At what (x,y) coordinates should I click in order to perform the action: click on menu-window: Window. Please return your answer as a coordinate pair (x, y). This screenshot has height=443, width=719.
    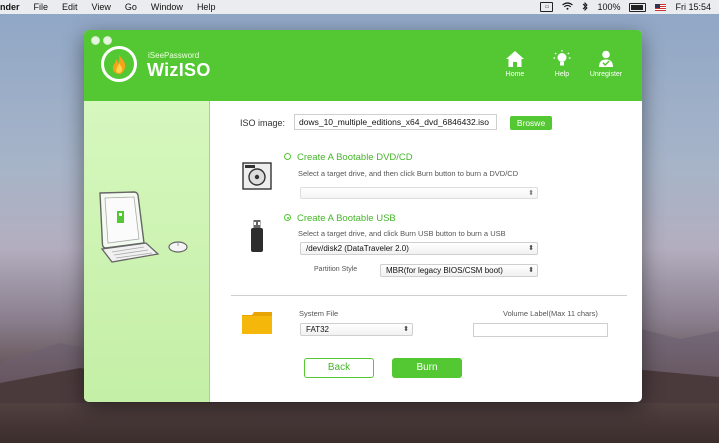
    Looking at the image, I should click on (167, 7).